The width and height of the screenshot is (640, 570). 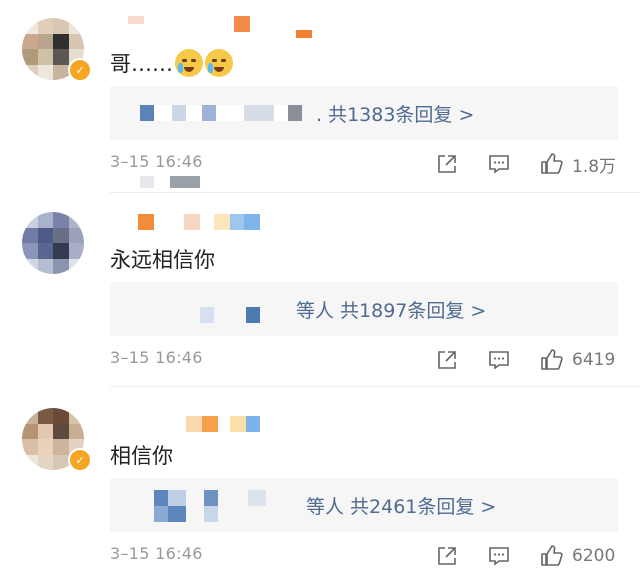 I want to click on reply-count-link: . 共1383条回复 >, so click(x=395, y=113).